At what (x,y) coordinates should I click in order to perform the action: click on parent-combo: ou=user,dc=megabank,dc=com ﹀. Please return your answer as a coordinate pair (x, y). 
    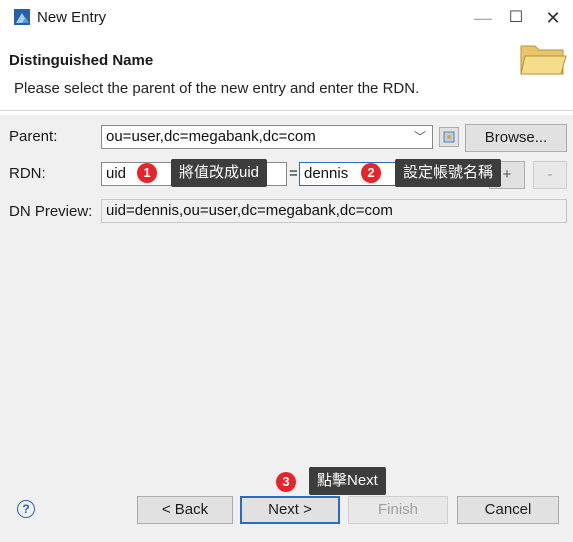
    Looking at the image, I should click on (267, 137).